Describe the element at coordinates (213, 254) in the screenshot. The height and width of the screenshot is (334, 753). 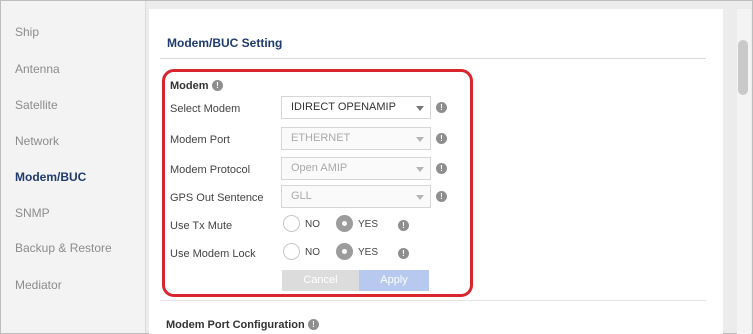
I see `use-modem-lock-label: Use Modem Lock` at that location.